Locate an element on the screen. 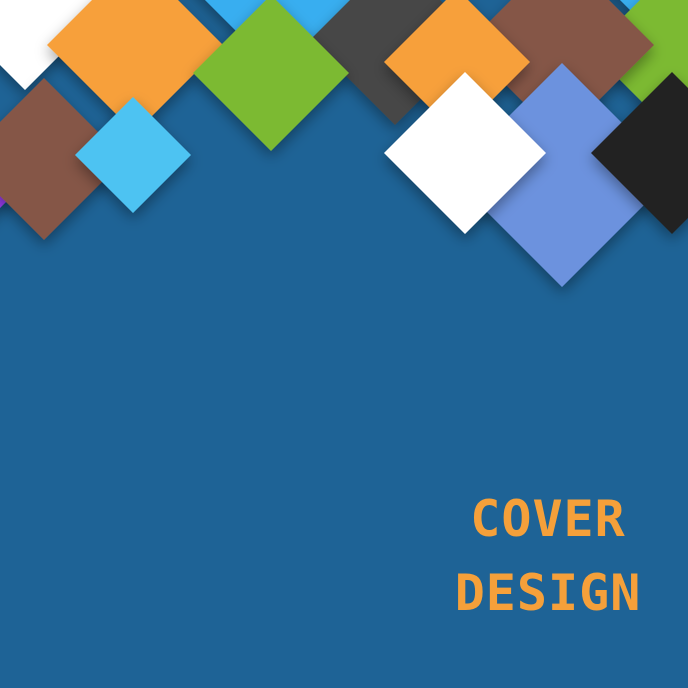 This screenshot has height=688, width=688. title-line-design: DESIGN is located at coordinates (548, 593).